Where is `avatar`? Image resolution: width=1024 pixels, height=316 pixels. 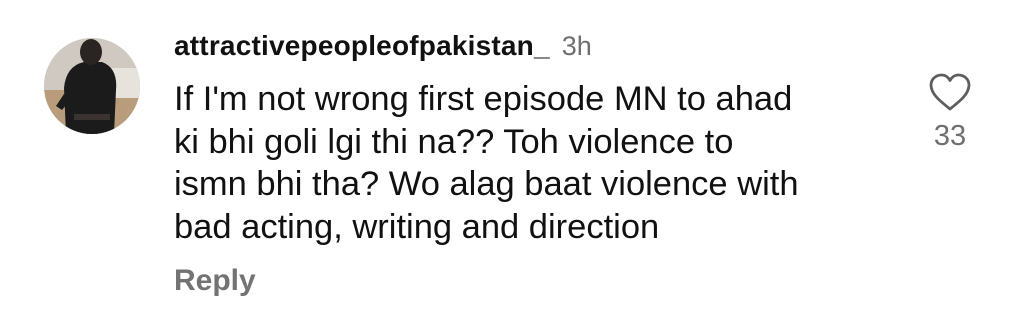 avatar is located at coordinates (92, 86).